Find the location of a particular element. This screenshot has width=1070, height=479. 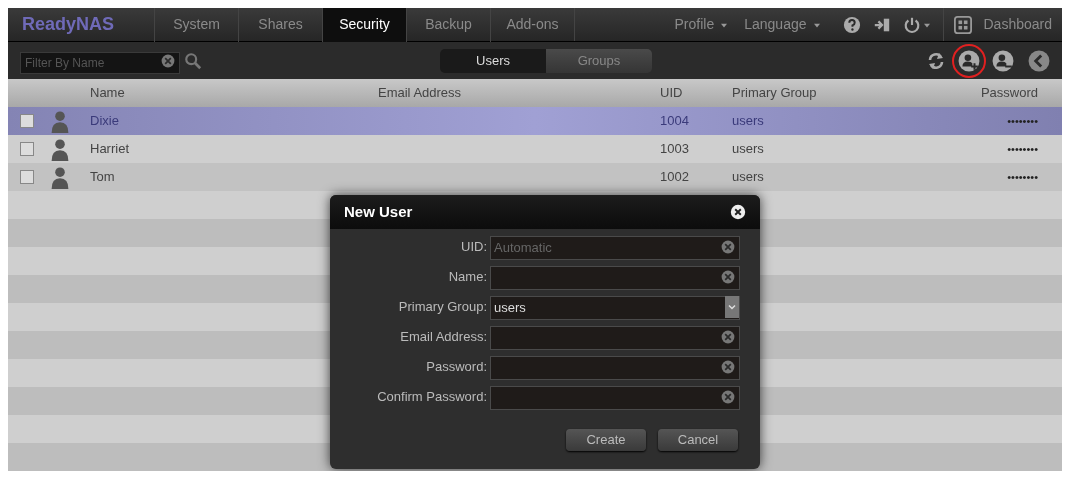

power-icon is located at coordinates (911, 24).